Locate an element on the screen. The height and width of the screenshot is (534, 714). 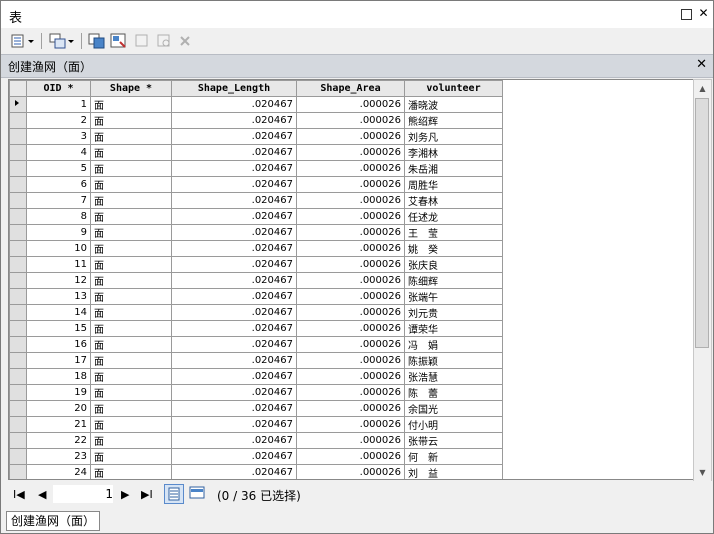
table-row: 7 面 .020467.000026 艾春林 is located at coordinates (256, 200).